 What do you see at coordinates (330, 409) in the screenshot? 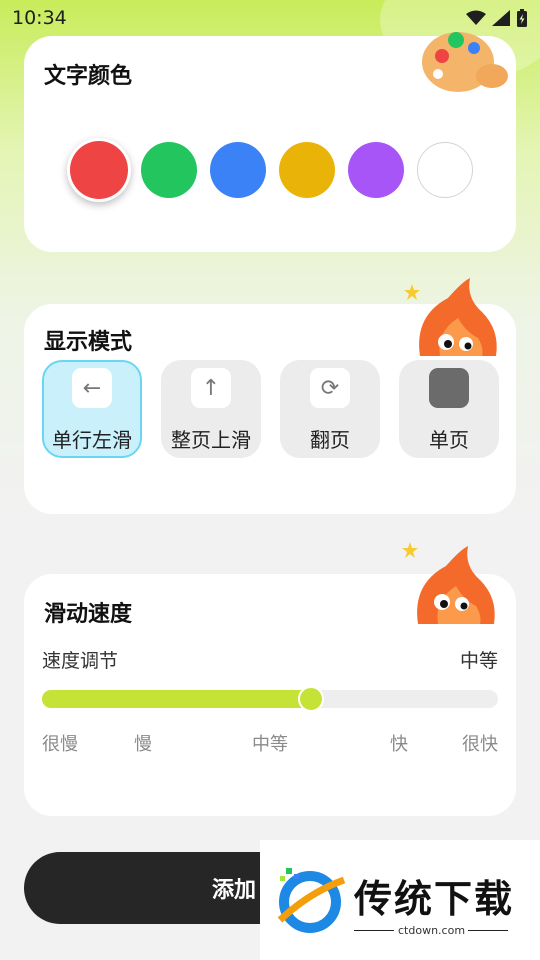
I see `mode-option-page-flip: ⟳ 翻页` at bounding box center [330, 409].